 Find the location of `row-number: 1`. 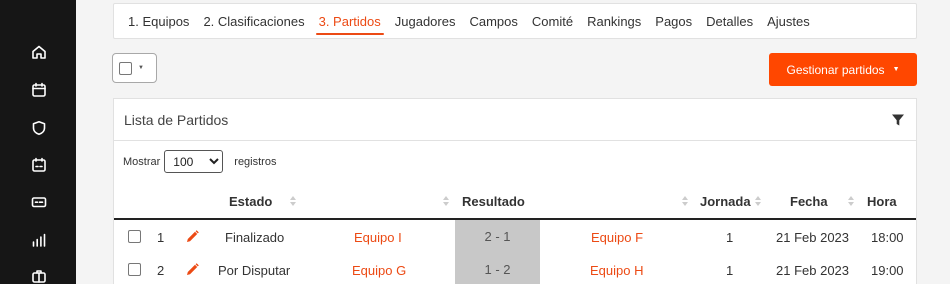

row-number: 1 is located at coordinates (161, 237).